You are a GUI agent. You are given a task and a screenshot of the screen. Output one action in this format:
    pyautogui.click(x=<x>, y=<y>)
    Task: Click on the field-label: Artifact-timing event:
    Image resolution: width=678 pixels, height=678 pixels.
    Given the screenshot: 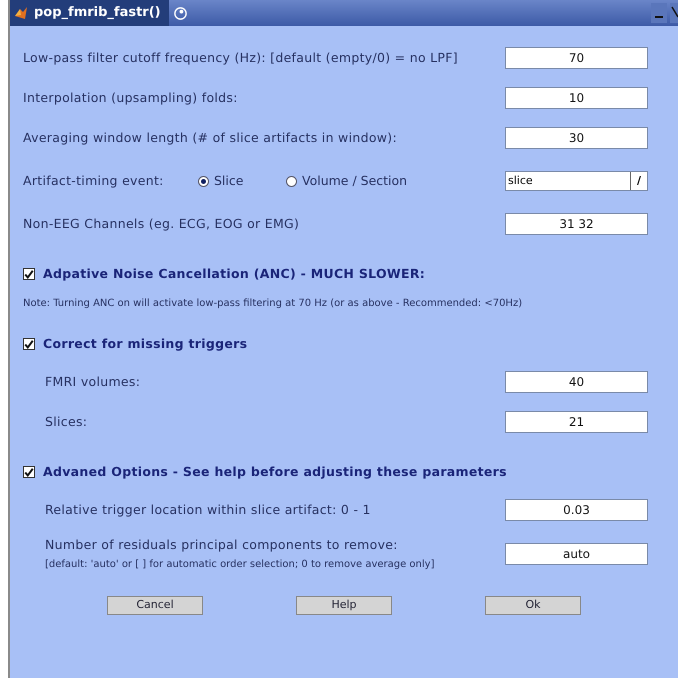 What is the action you would take?
    pyautogui.click(x=94, y=181)
    